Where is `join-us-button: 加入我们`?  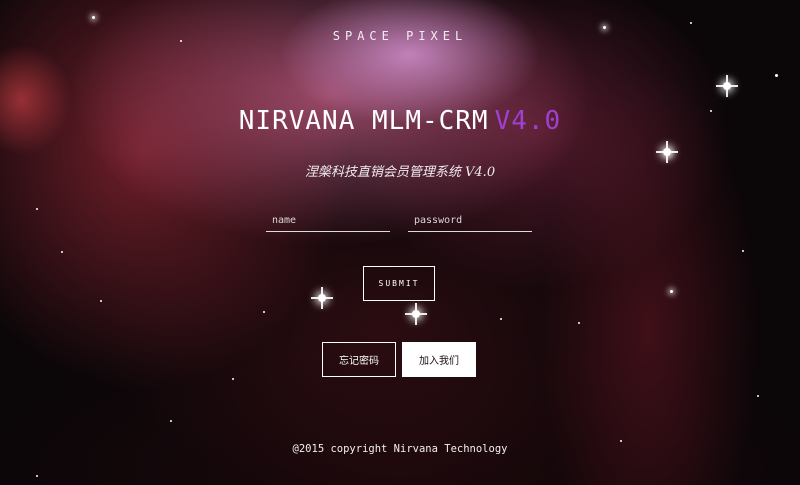
join-us-button: 加入我们 is located at coordinates (439, 359).